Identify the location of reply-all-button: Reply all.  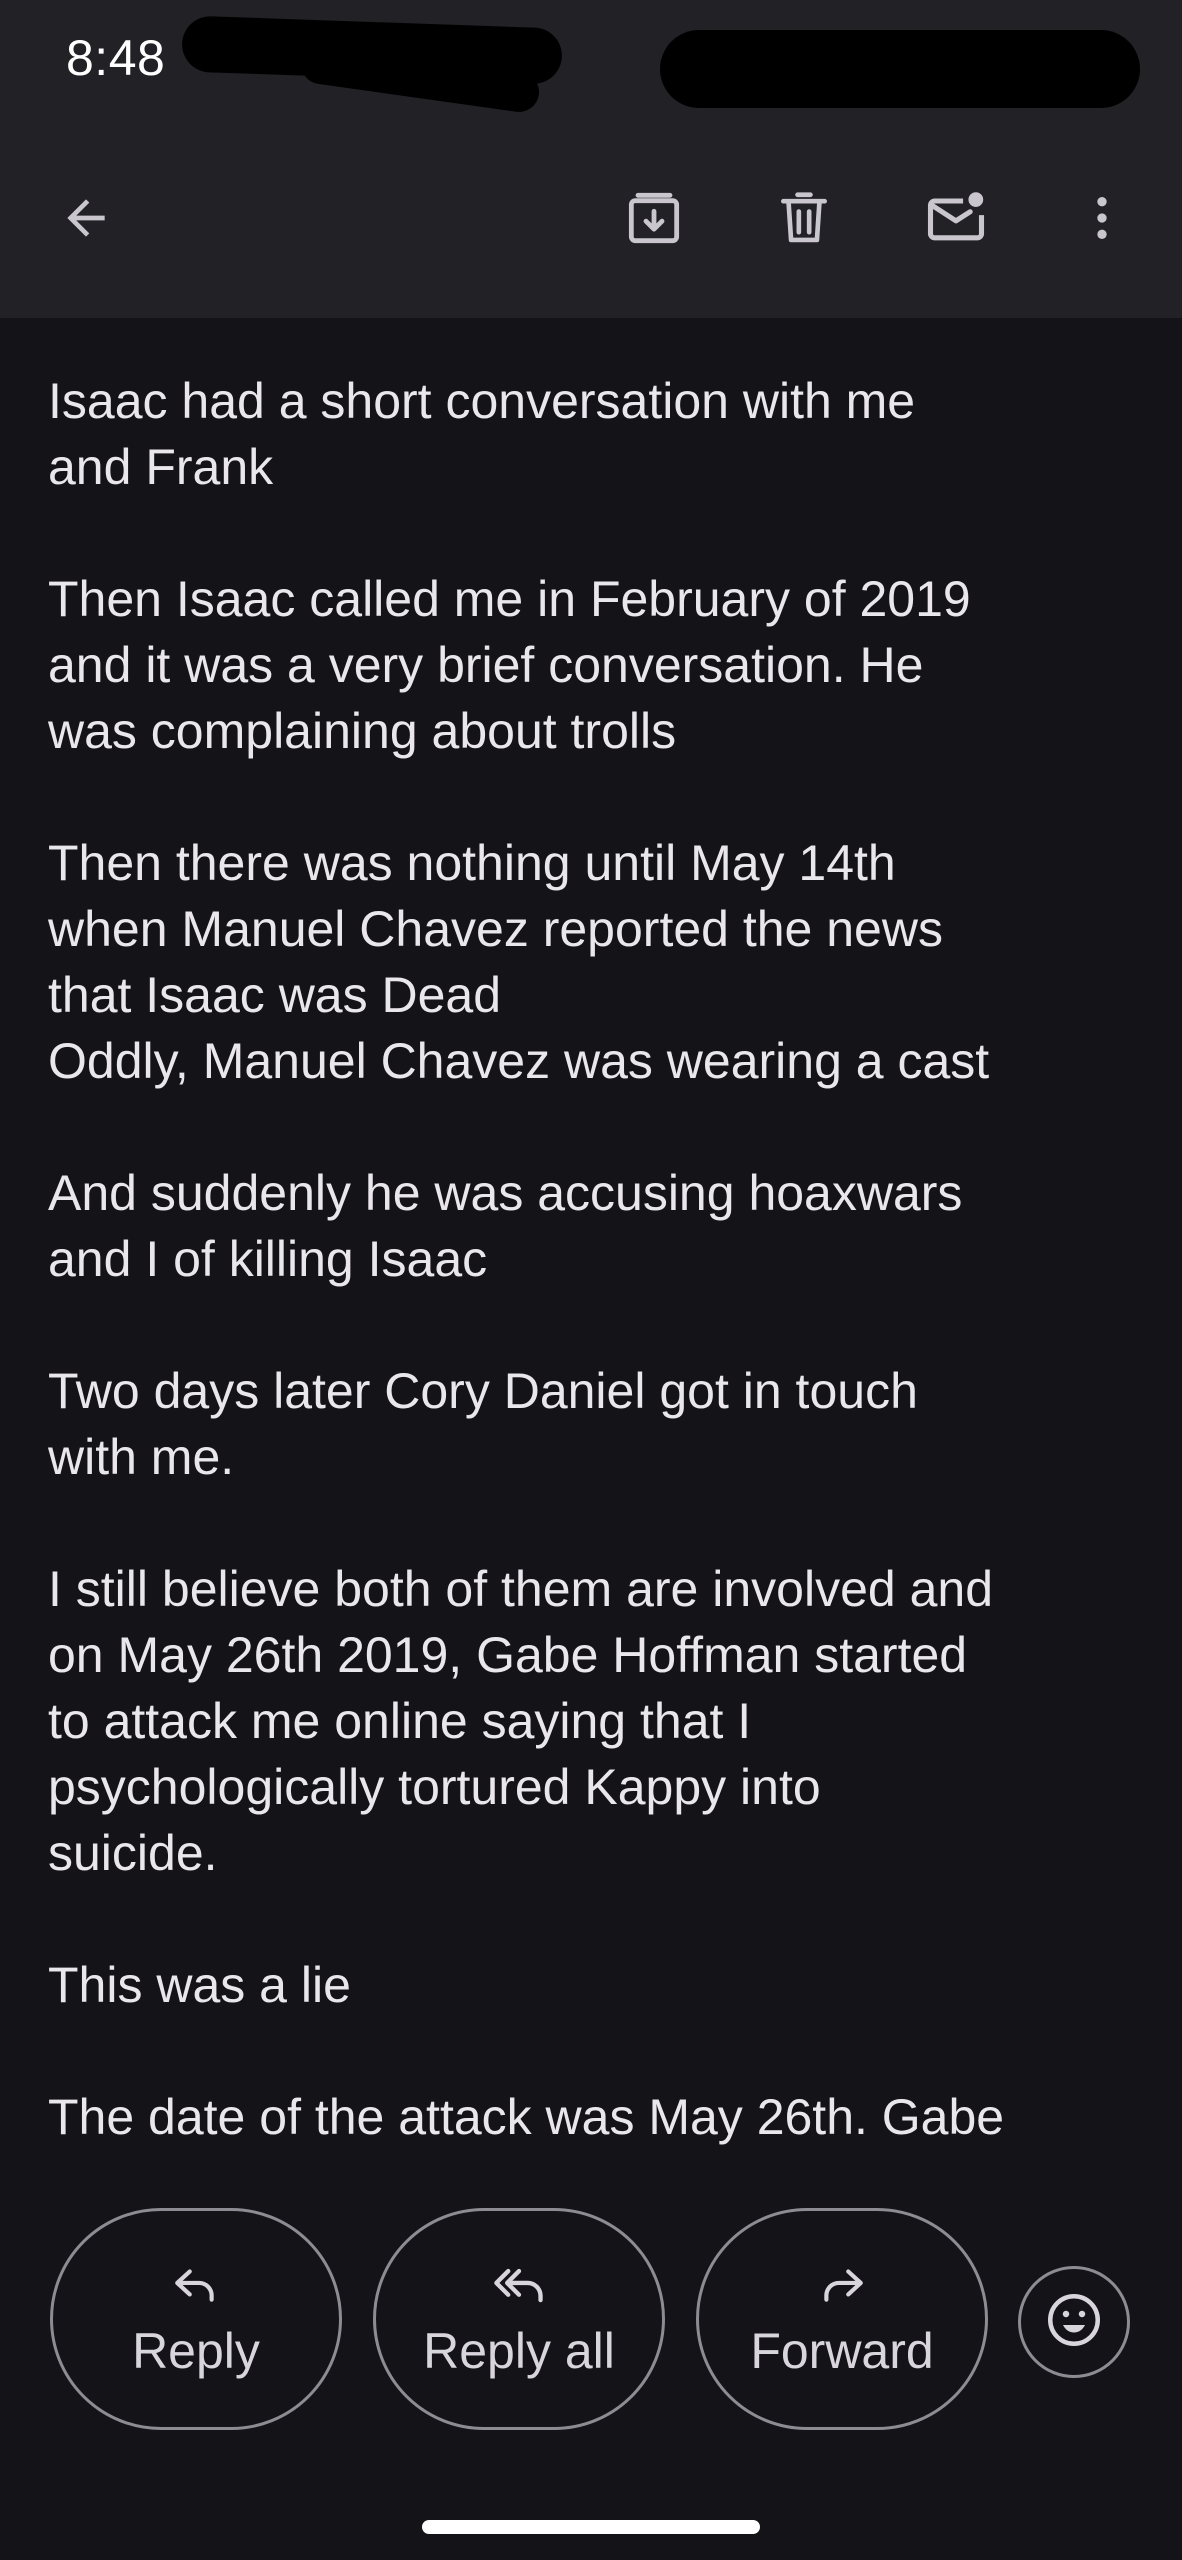
(519, 2319).